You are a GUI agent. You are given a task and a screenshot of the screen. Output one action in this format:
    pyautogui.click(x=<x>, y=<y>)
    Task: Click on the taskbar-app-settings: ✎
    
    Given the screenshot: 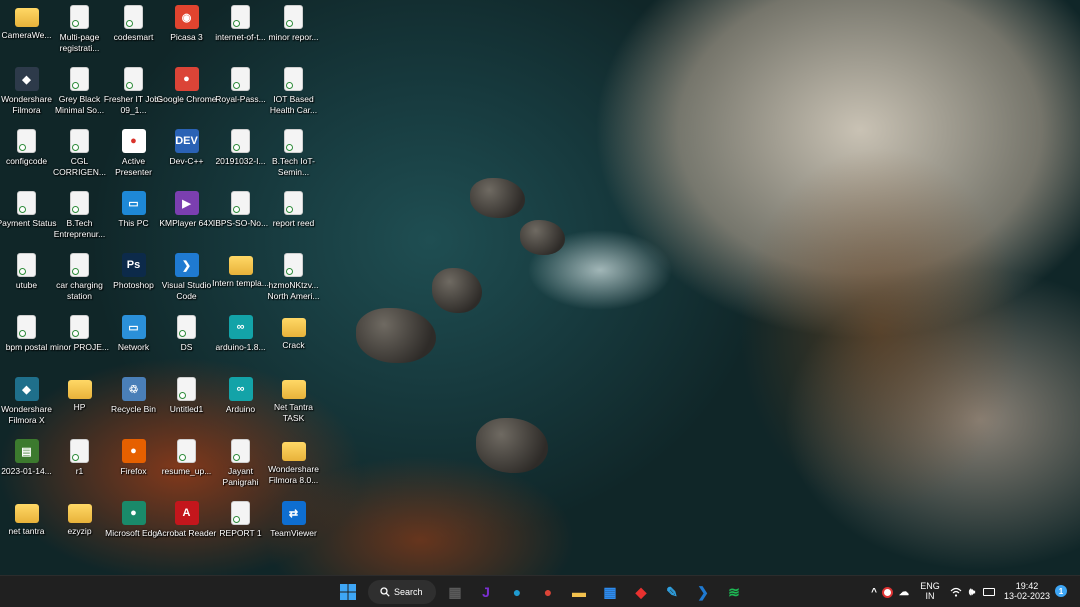 What is the action you would take?
    pyautogui.click(x=672, y=592)
    